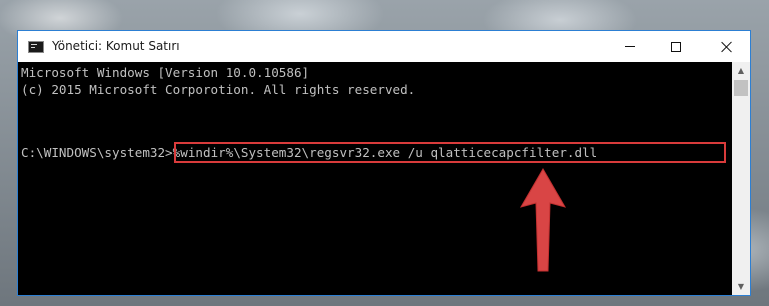 The image size is (769, 306). I want to click on title-bar: Yönetici: Komut Satırı, so click(384, 46).